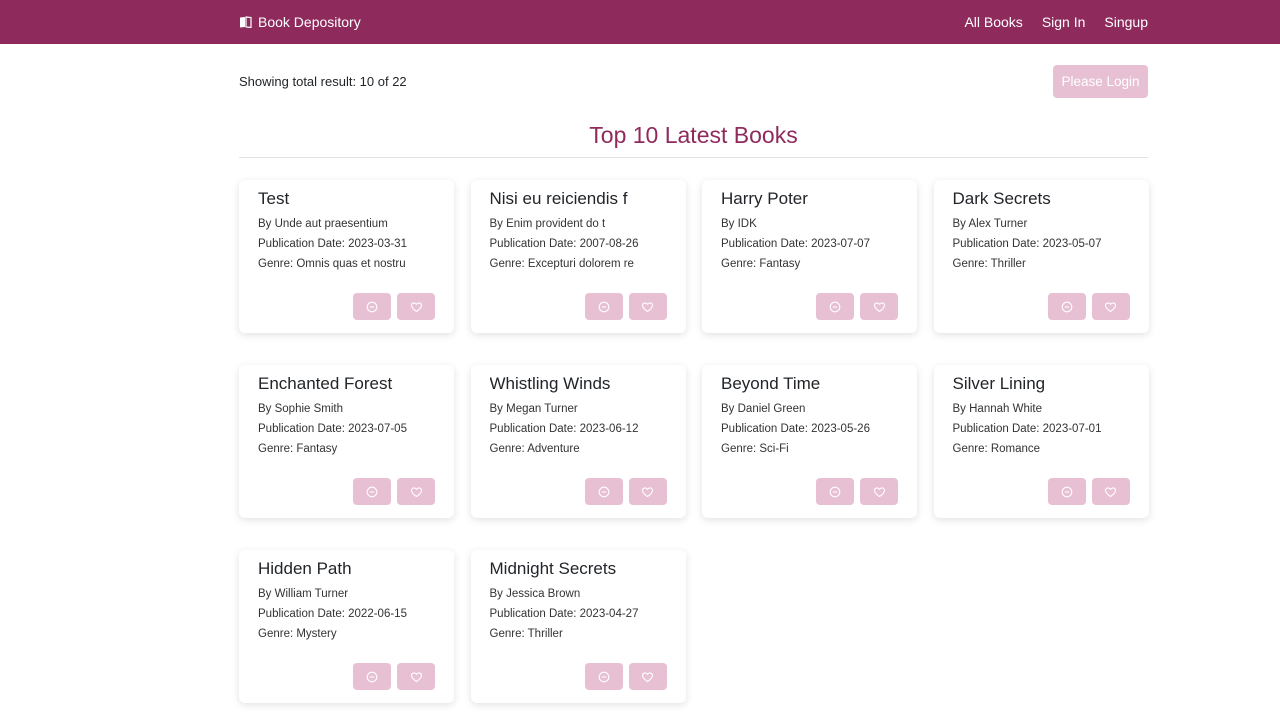 This screenshot has width=1280, height=720. I want to click on navbar: Book Depository All Books Sign In Singup, so click(640, 22).